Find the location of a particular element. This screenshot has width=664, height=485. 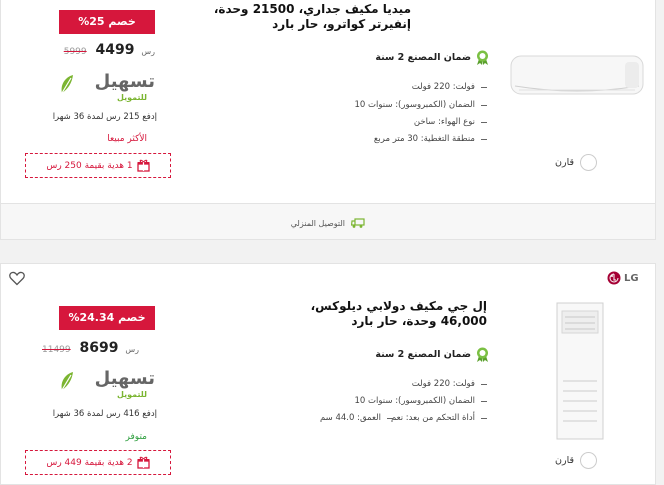

brand-logo: LG is located at coordinates (623, 278).